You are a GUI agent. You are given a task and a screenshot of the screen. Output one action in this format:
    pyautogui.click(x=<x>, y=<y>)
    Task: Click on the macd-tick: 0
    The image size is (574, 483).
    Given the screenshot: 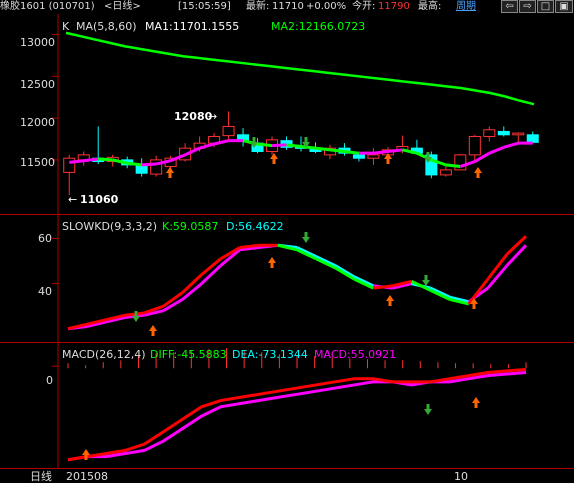 What is the action you would take?
    pyautogui.click(x=49, y=380)
    